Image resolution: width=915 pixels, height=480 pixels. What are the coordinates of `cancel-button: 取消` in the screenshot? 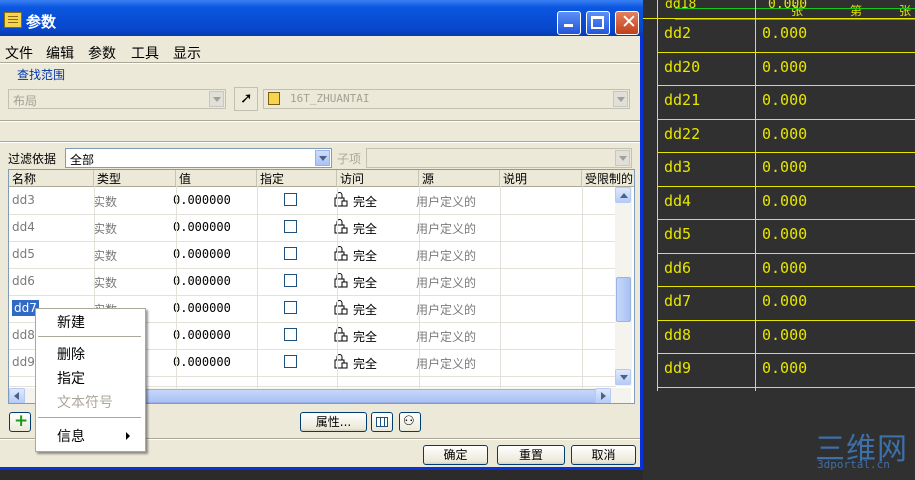 It's located at (603, 455).